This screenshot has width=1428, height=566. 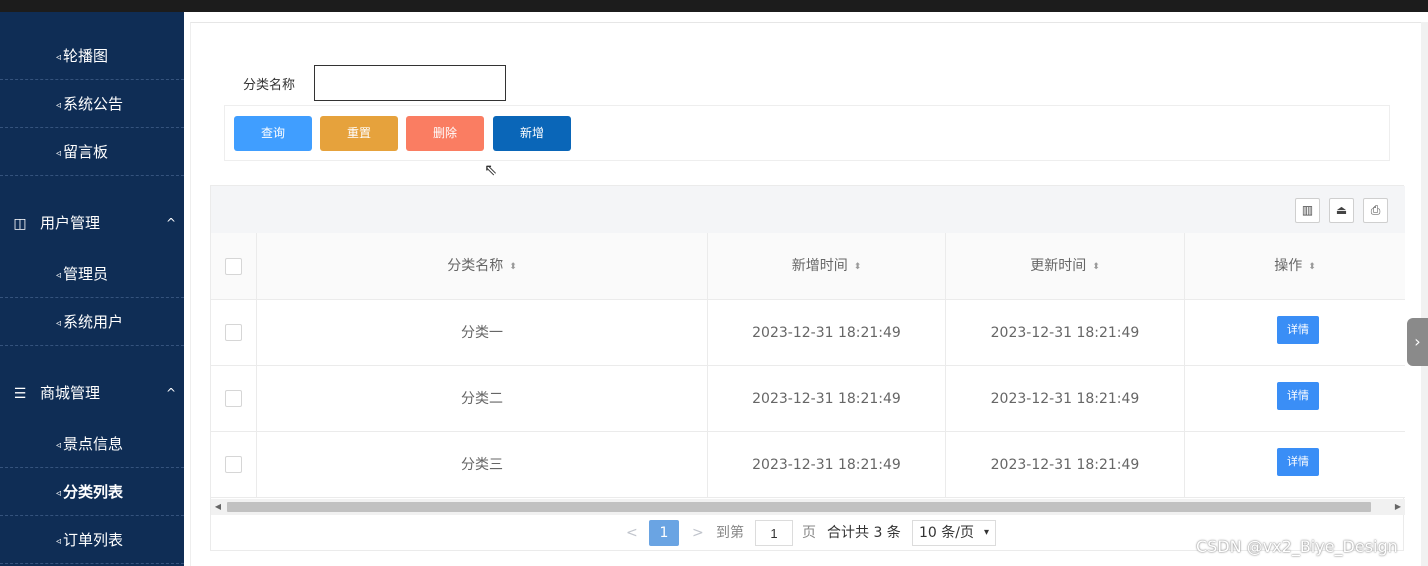 I want to click on book-icon: ◫, so click(x=20, y=224).